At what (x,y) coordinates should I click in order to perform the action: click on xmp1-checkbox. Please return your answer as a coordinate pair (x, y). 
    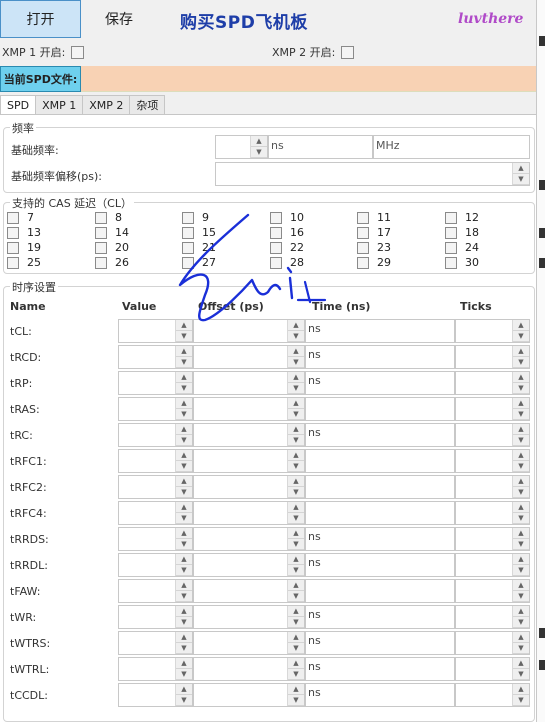
    Looking at the image, I should click on (78, 52).